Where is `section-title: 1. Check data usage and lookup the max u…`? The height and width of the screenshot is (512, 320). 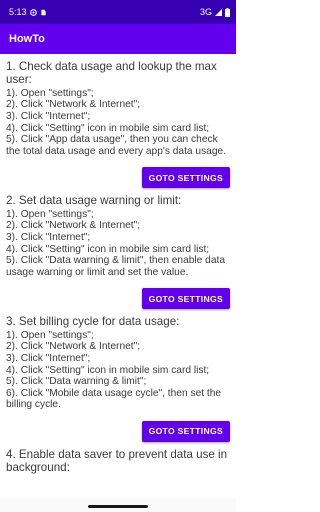
section-title: 1. Check data usage and lookup the max u… is located at coordinates (111, 73).